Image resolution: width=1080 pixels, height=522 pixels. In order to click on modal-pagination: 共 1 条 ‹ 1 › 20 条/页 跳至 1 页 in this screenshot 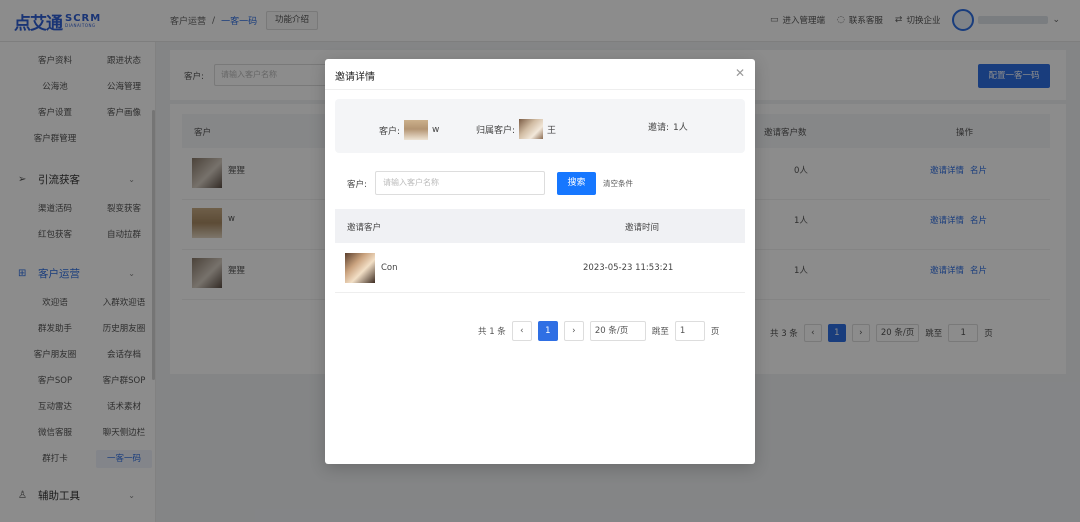, I will do `click(598, 331)`.